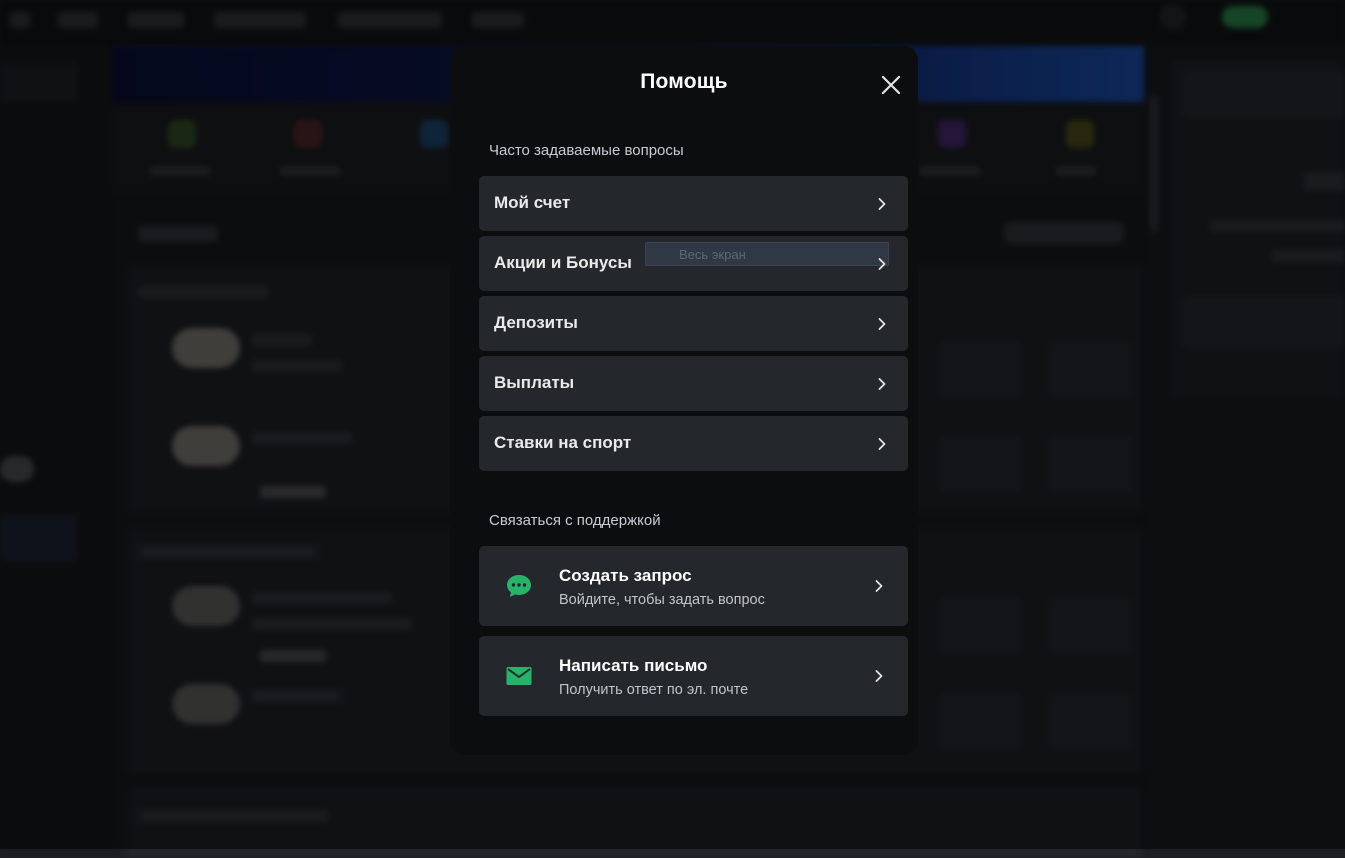  Describe the element at coordinates (693, 383) in the screenshot. I see `faq-item-withdrawals: Выплаты` at that location.